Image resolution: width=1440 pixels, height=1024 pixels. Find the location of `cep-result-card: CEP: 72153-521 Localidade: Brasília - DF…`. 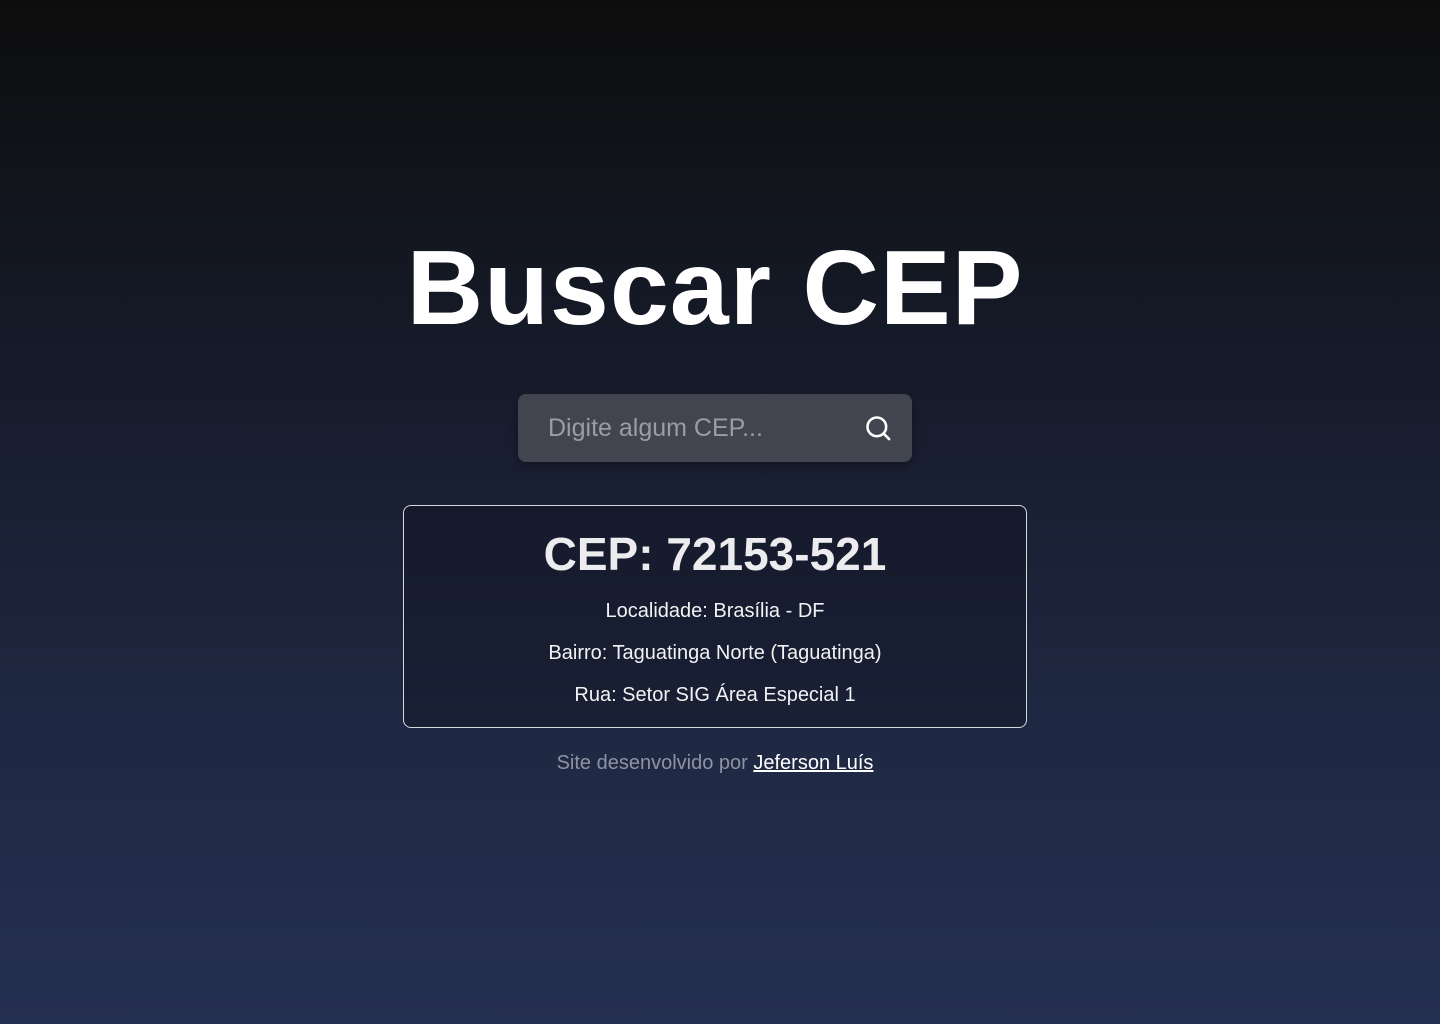

cep-result-card: CEP: 72153-521 Localidade: Brasília - DF… is located at coordinates (715, 616).